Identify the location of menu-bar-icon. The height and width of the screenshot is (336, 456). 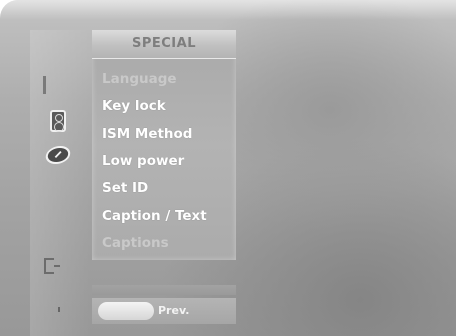
(44, 85).